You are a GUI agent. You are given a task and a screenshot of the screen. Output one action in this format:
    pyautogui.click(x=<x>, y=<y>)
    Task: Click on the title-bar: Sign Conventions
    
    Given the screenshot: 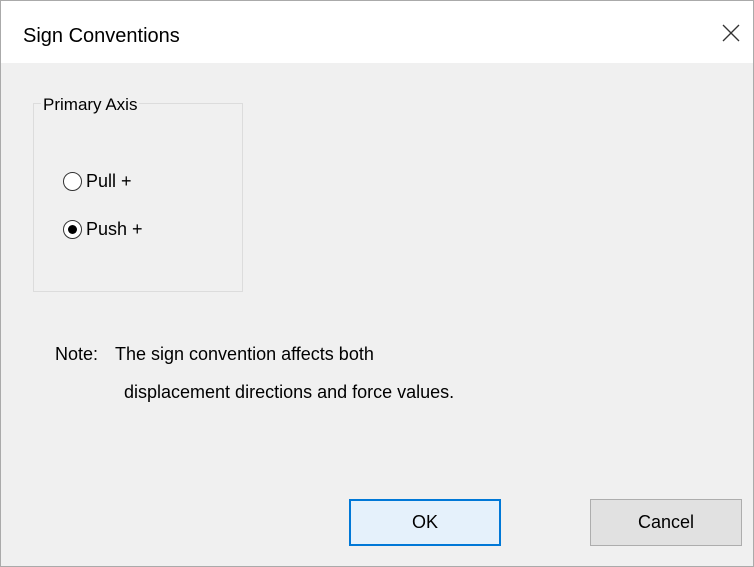 What is the action you would take?
    pyautogui.click(x=377, y=32)
    